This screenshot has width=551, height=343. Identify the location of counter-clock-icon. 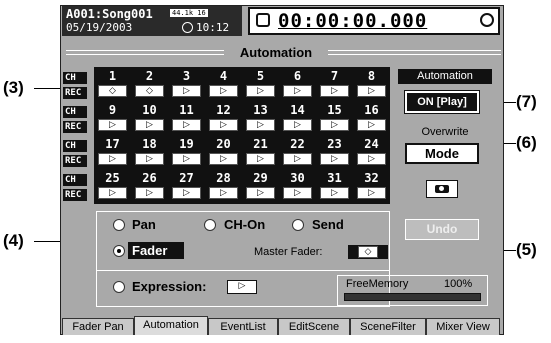
(487, 20).